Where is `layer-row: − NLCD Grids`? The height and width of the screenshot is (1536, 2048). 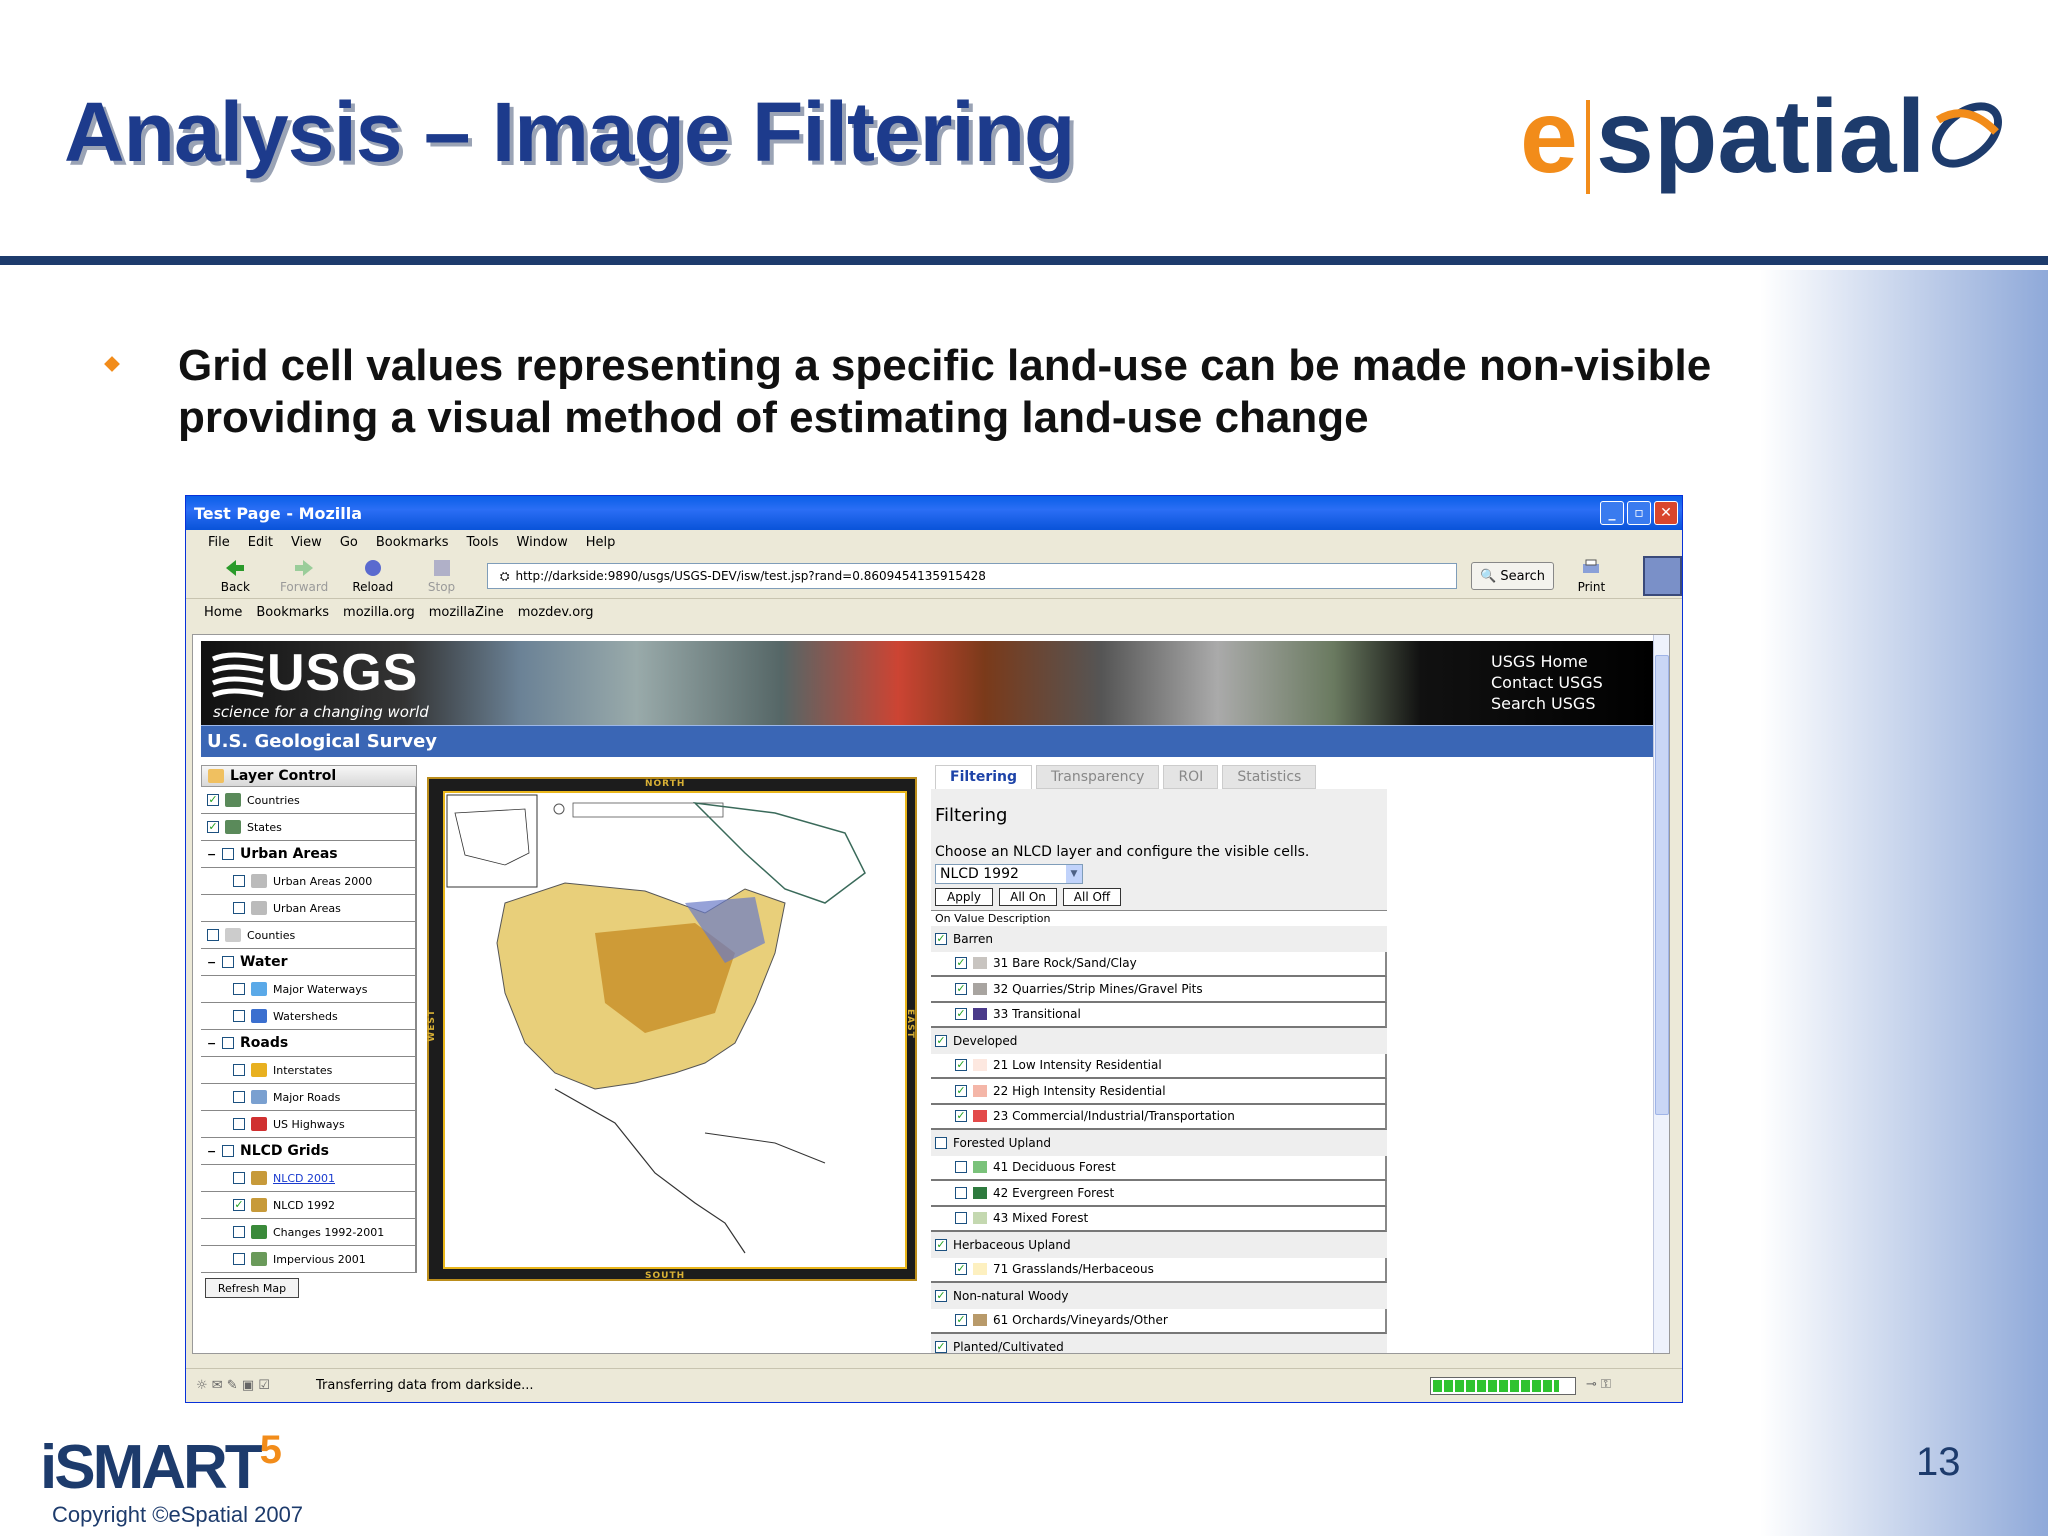 layer-row: − NLCD Grids is located at coordinates (309, 1151).